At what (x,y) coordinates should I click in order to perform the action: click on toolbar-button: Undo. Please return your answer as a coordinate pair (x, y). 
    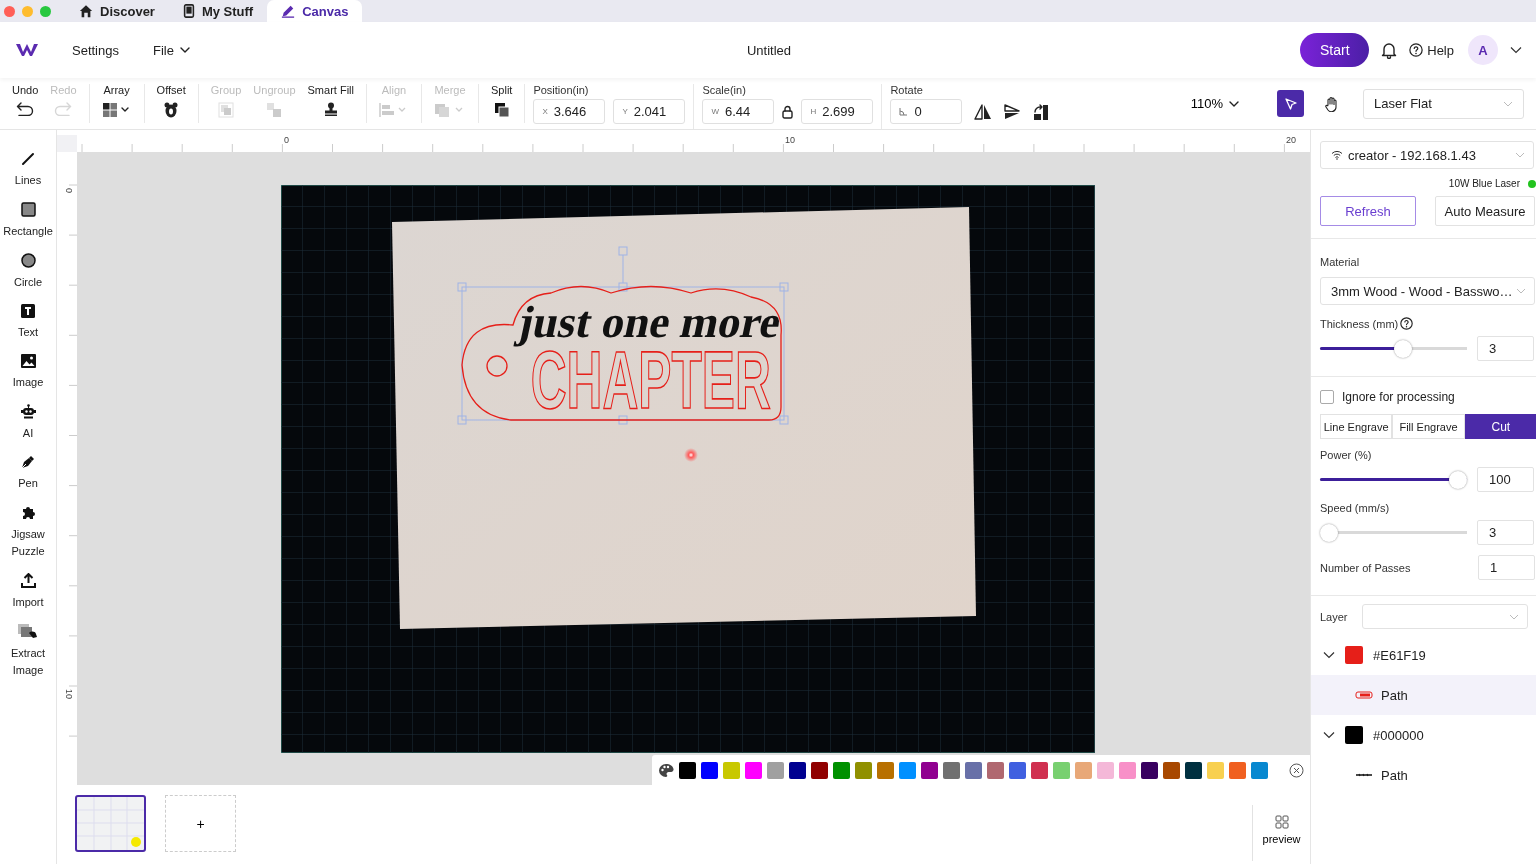
    Looking at the image, I should click on (25, 103).